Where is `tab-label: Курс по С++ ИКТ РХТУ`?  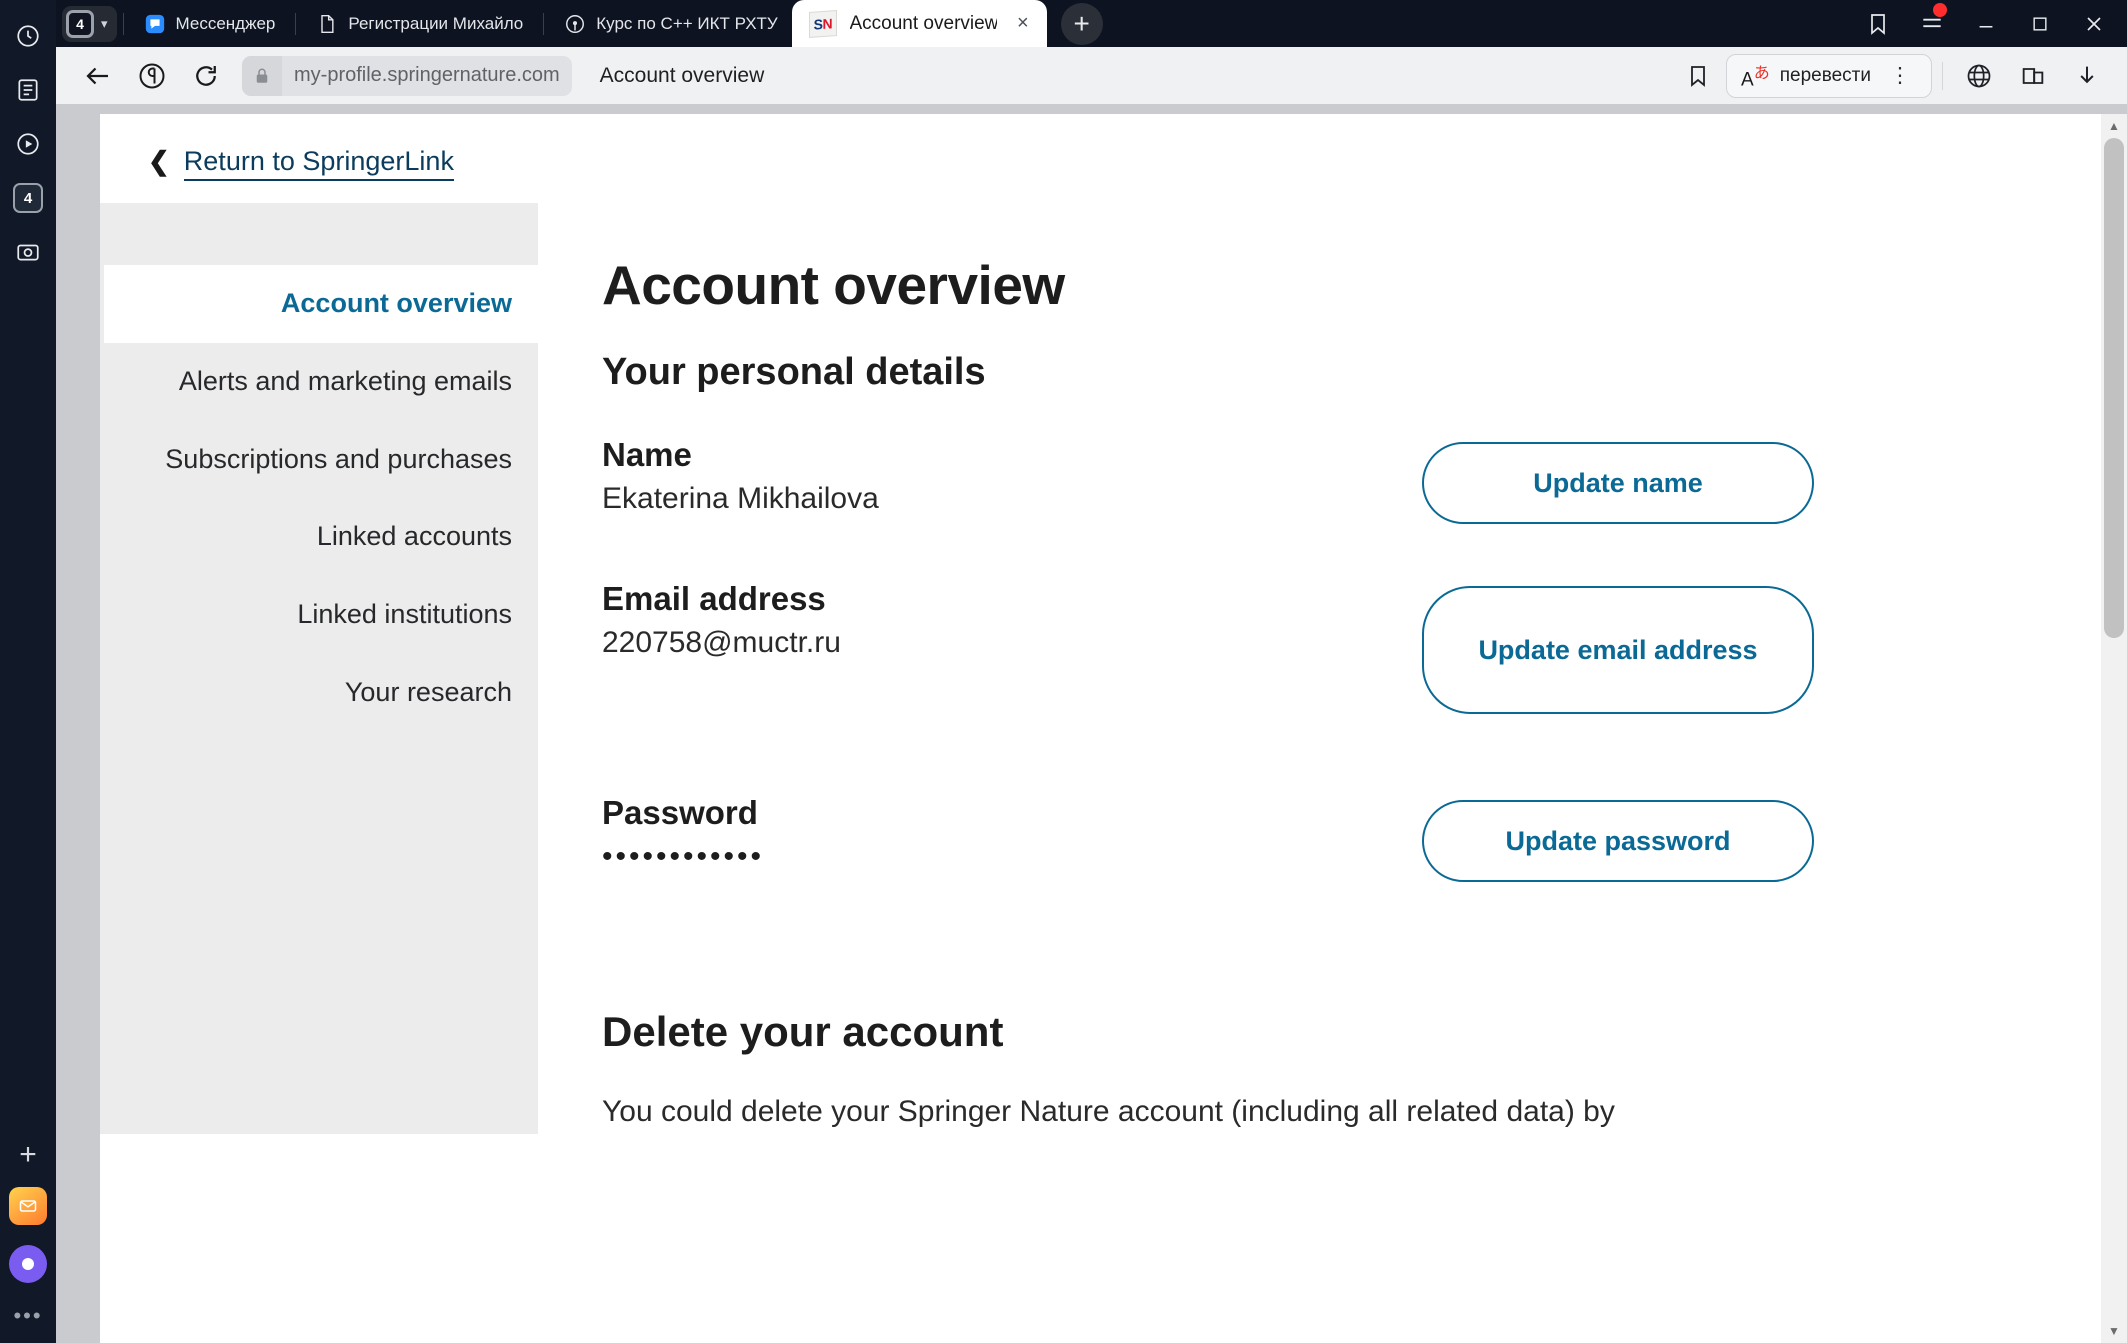 tab-label: Курс по С++ ИКТ РХТУ is located at coordinates (687, 23).